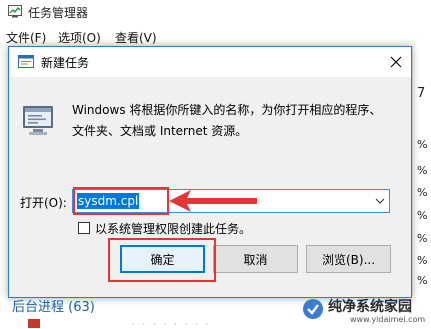  I want to click on process-icon, so click(34, 323).